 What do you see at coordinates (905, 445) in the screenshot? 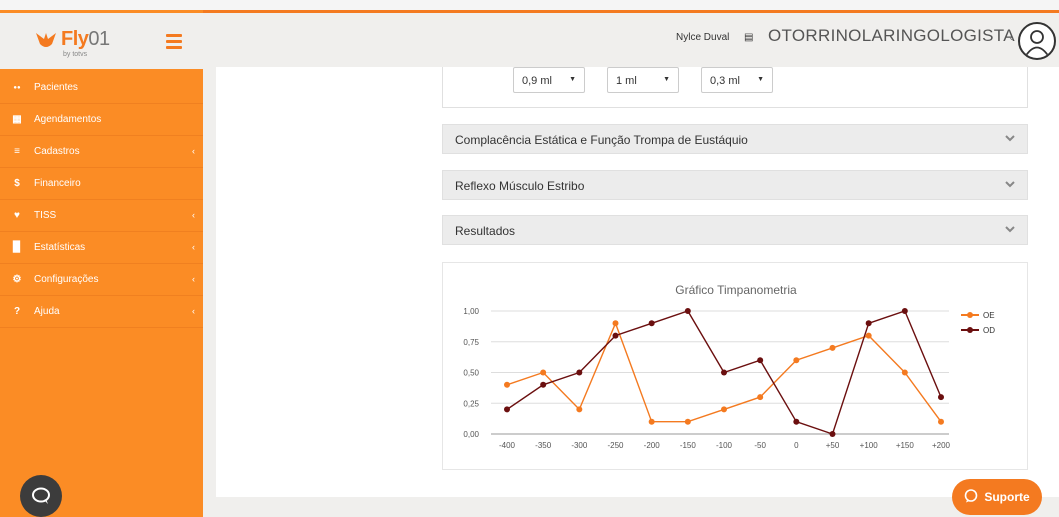
I see `x-tick-label: +150` at bounding box center [905, 445].